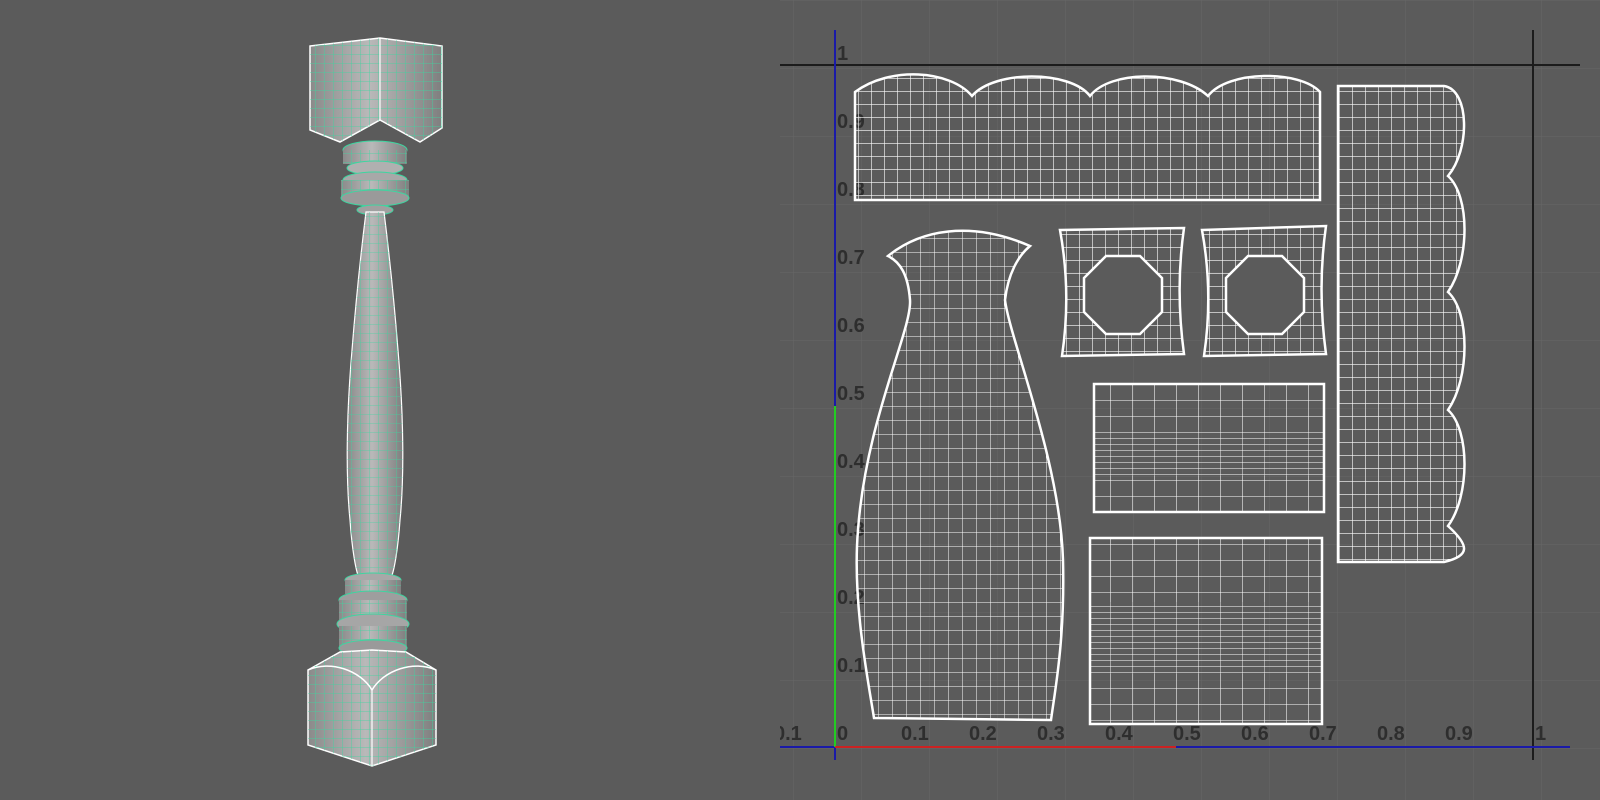 The width and height of the screenshot is (1600, 800). Describe the element at coordinates (375, 178) in the screenshot. I see `upper-rings` at that location.